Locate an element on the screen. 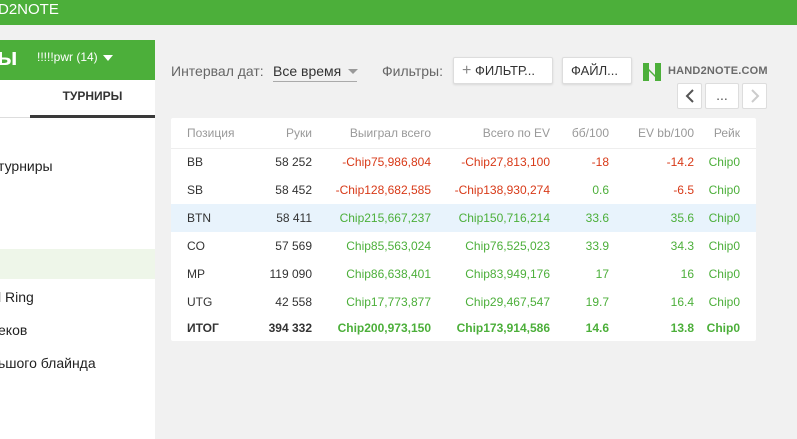 This screenshot has width=797, height=439. chevron-left-icon is located at coordinates (689, 96).